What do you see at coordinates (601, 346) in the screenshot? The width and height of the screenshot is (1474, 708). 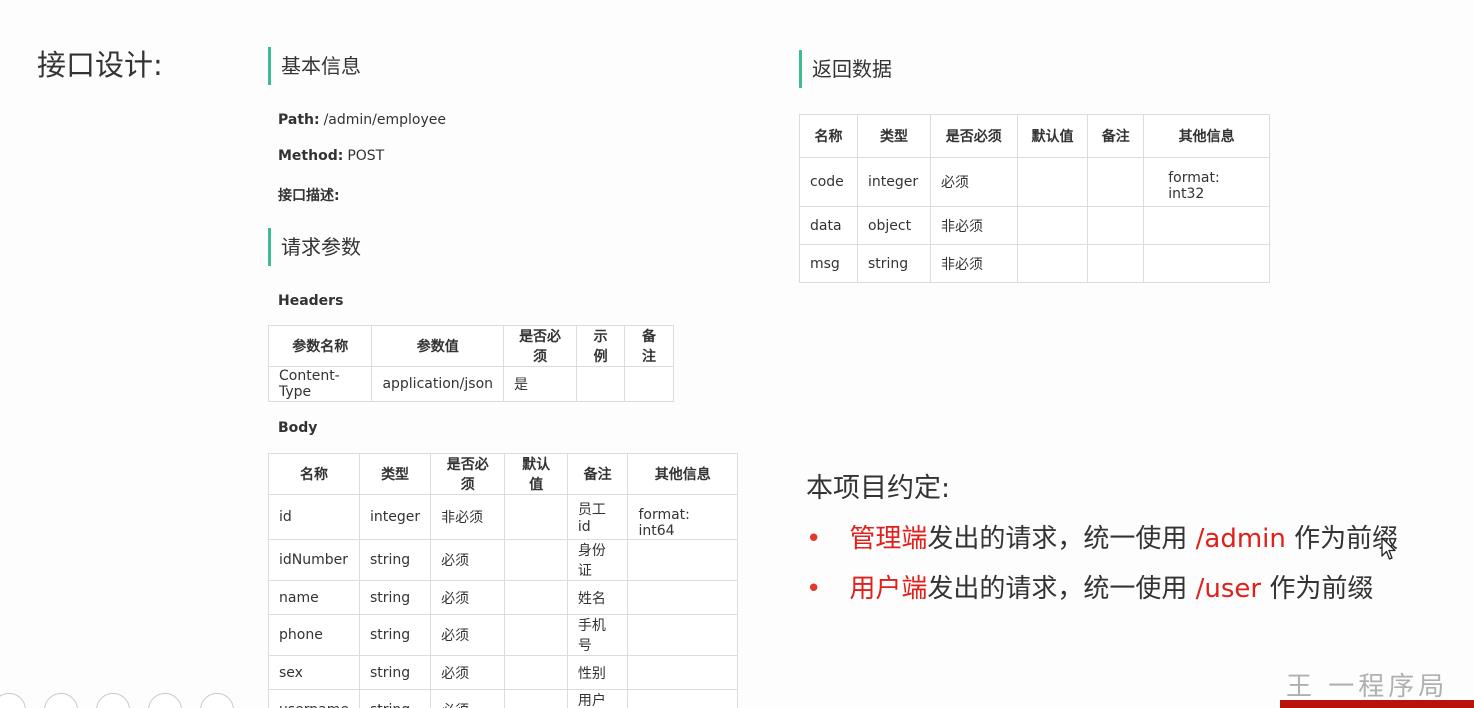 I see `column-header: 示例` at bounding box center [601, 346].